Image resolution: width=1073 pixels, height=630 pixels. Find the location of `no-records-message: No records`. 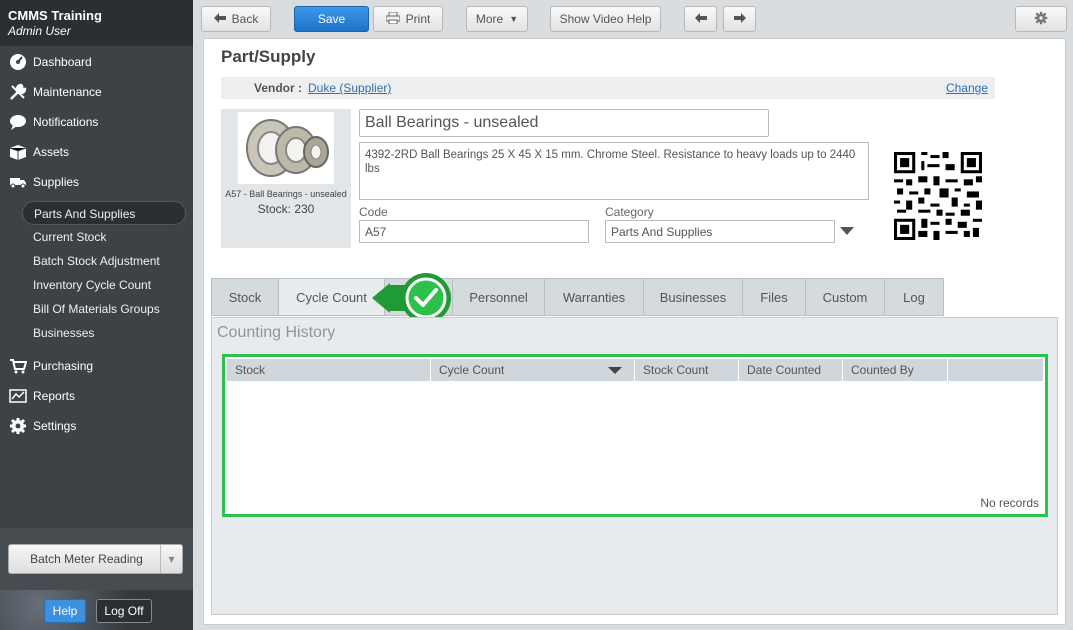

no-records-message: No records is located at coordinates (1009, 503).